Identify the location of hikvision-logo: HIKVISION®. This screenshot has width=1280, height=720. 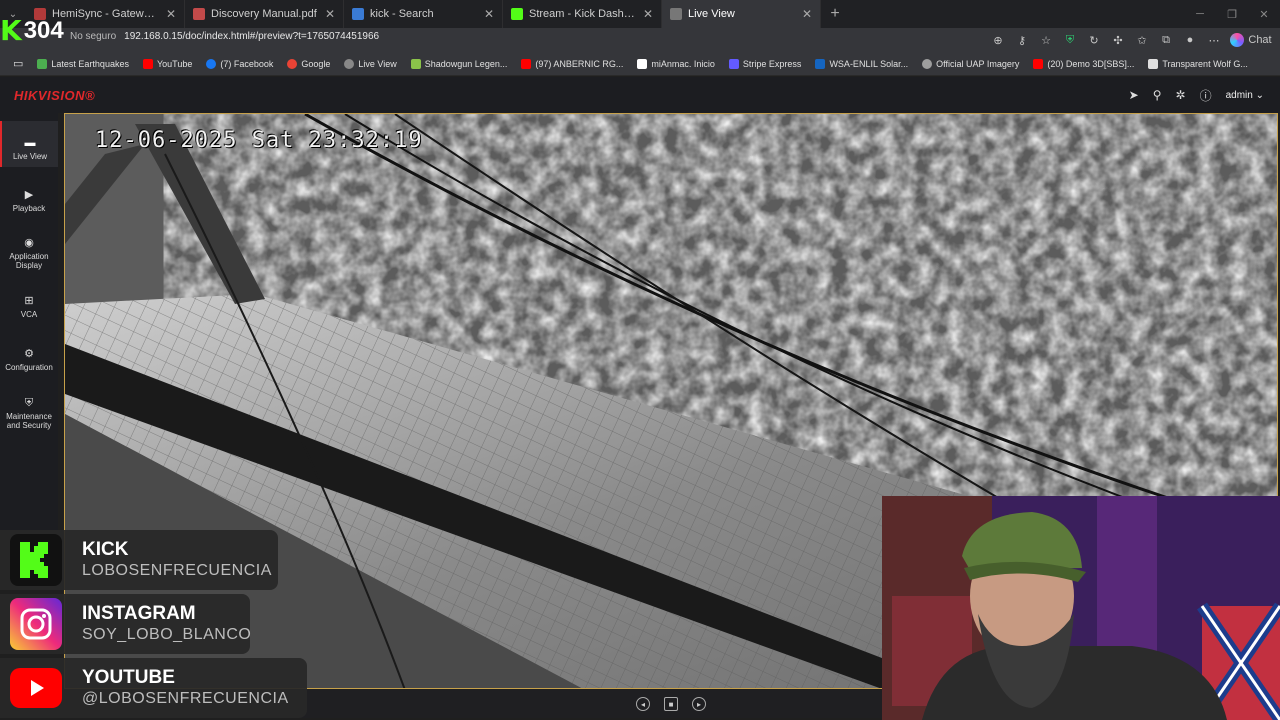
(55, 95).